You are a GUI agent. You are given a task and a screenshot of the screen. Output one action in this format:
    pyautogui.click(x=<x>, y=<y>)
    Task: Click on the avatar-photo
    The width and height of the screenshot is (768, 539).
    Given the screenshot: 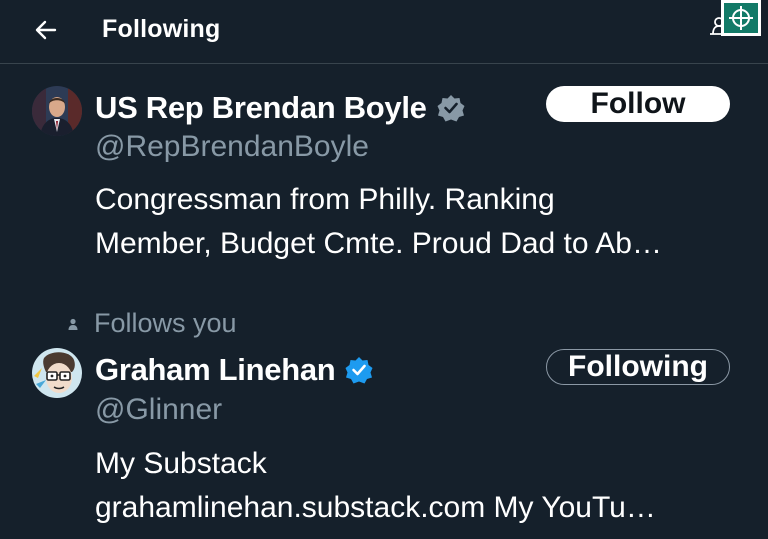 What is the action you would take?
    pyautogui.click(x=57, y=111)
    